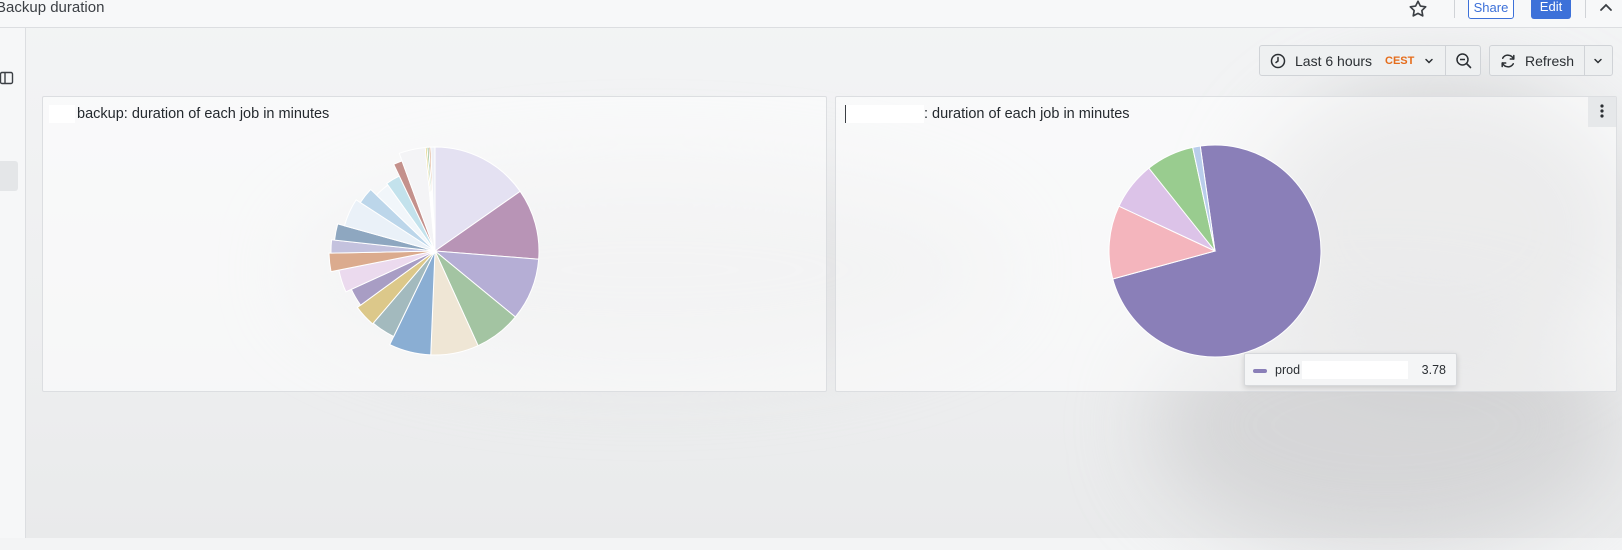  Describe the element at coordinates (1584, 60) in the screenshot. I see `refresh-divider` at that location.